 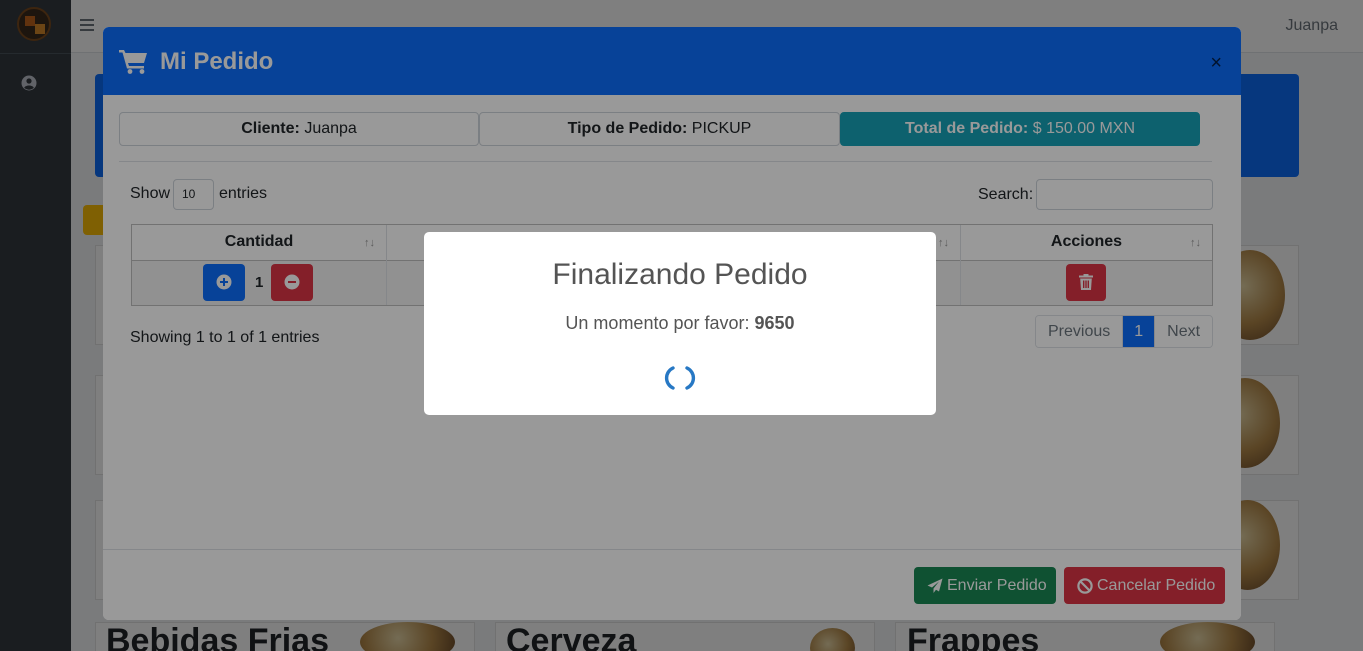 What do you see at coordinates (680, 378) in the screenshot?
I see `loading-spinner` at bounding box center [680, 378].